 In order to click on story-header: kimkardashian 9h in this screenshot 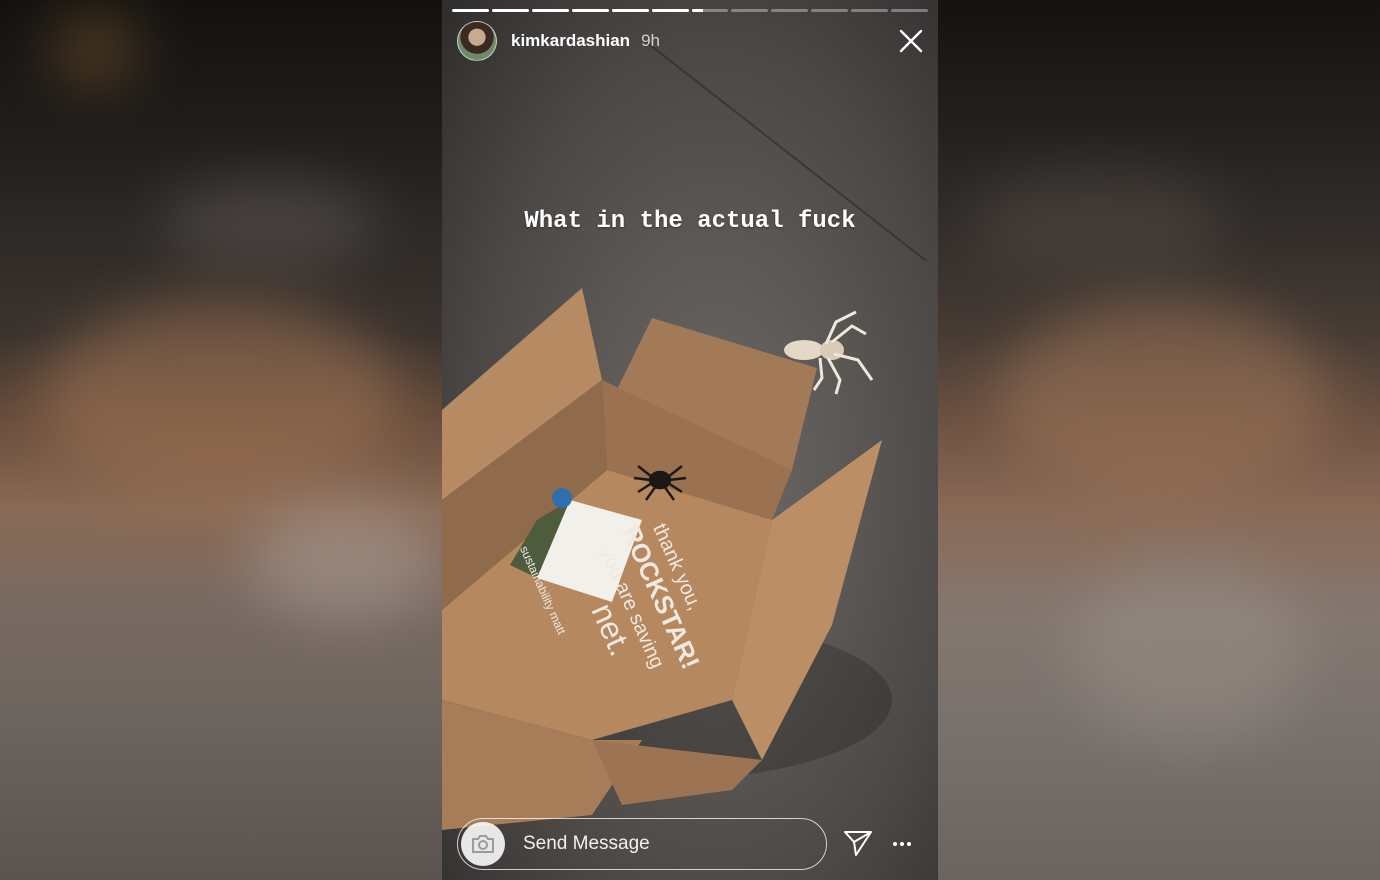, I will do `click(558, 41)`.